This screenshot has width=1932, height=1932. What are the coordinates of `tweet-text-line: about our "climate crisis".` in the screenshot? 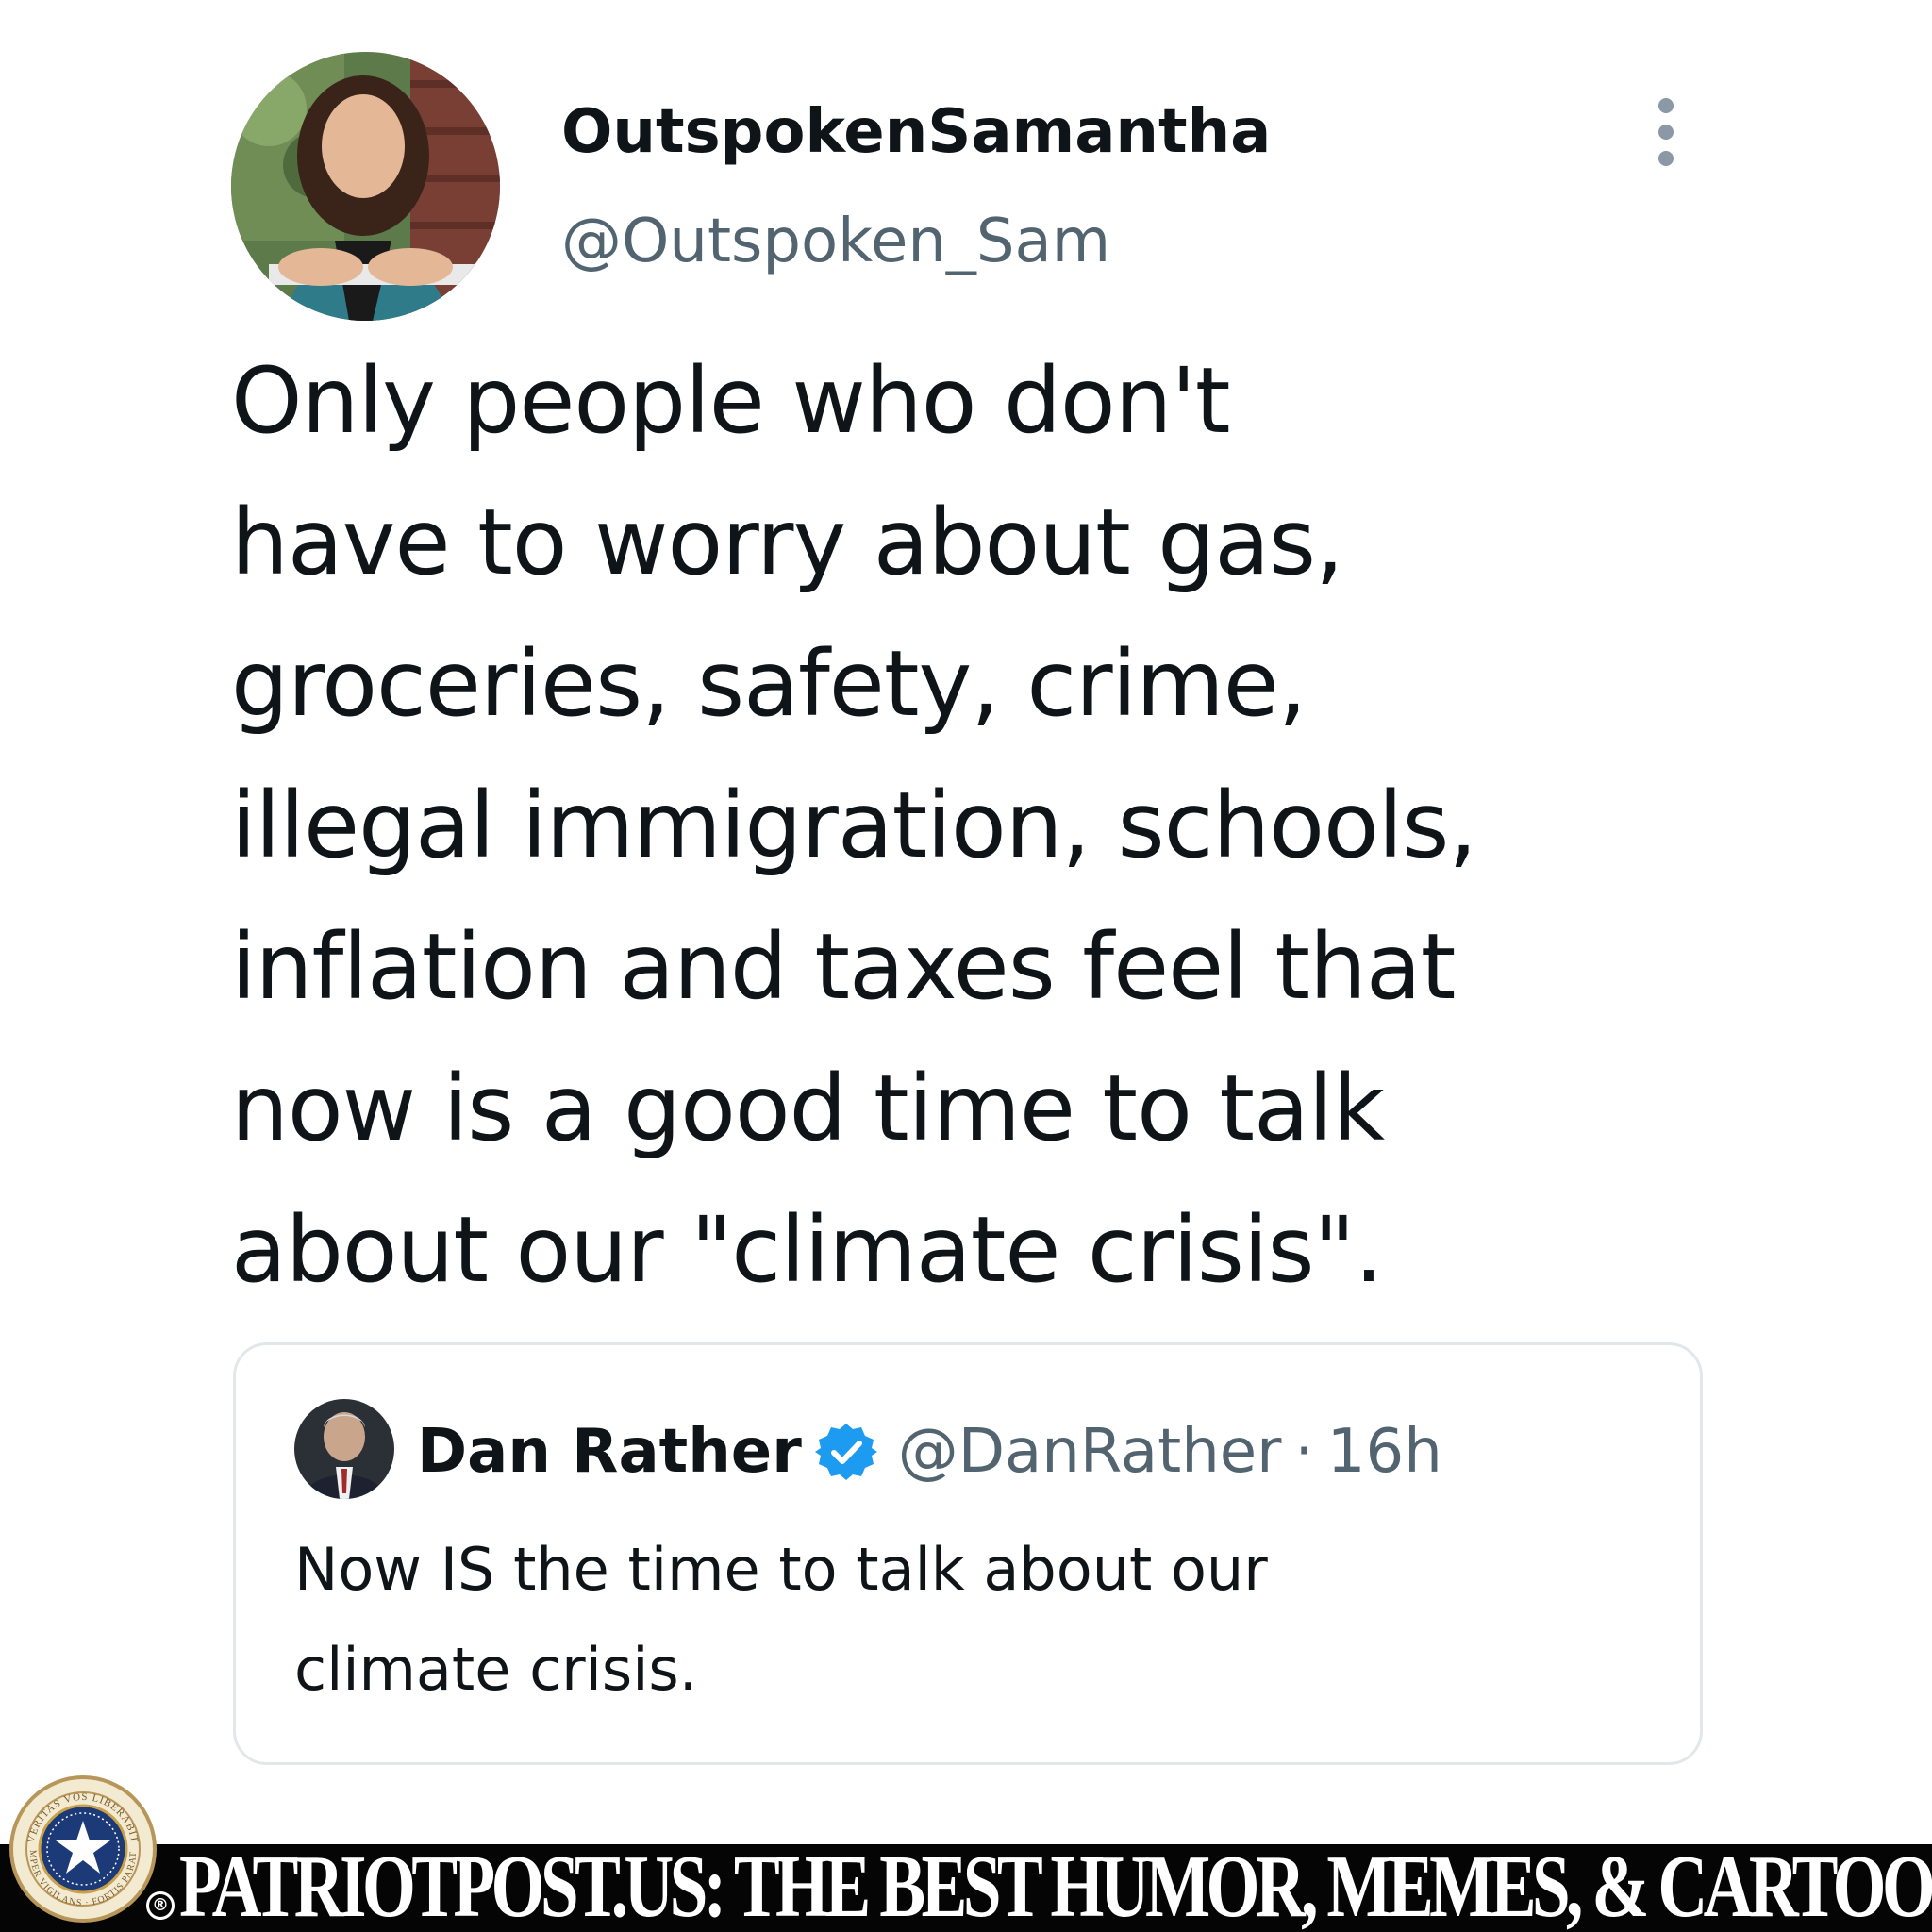 It's located at (807, 1250).